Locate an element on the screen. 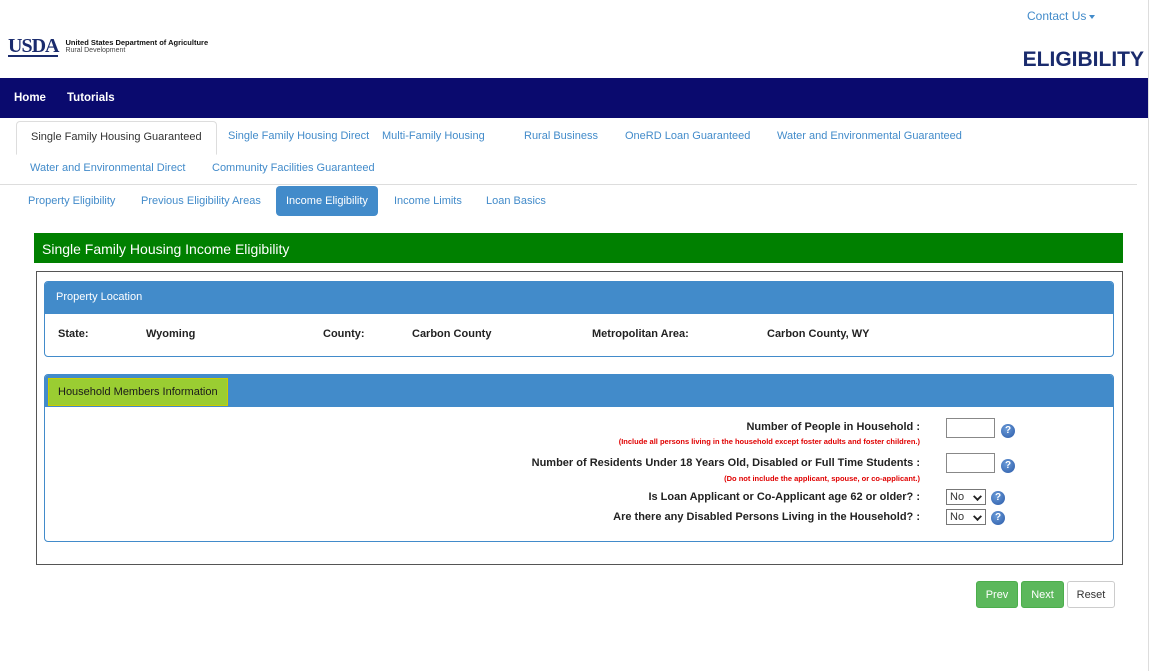 The height and width of the screenshot is (671, 1150). page-border is located at coordinates (1148, 335).